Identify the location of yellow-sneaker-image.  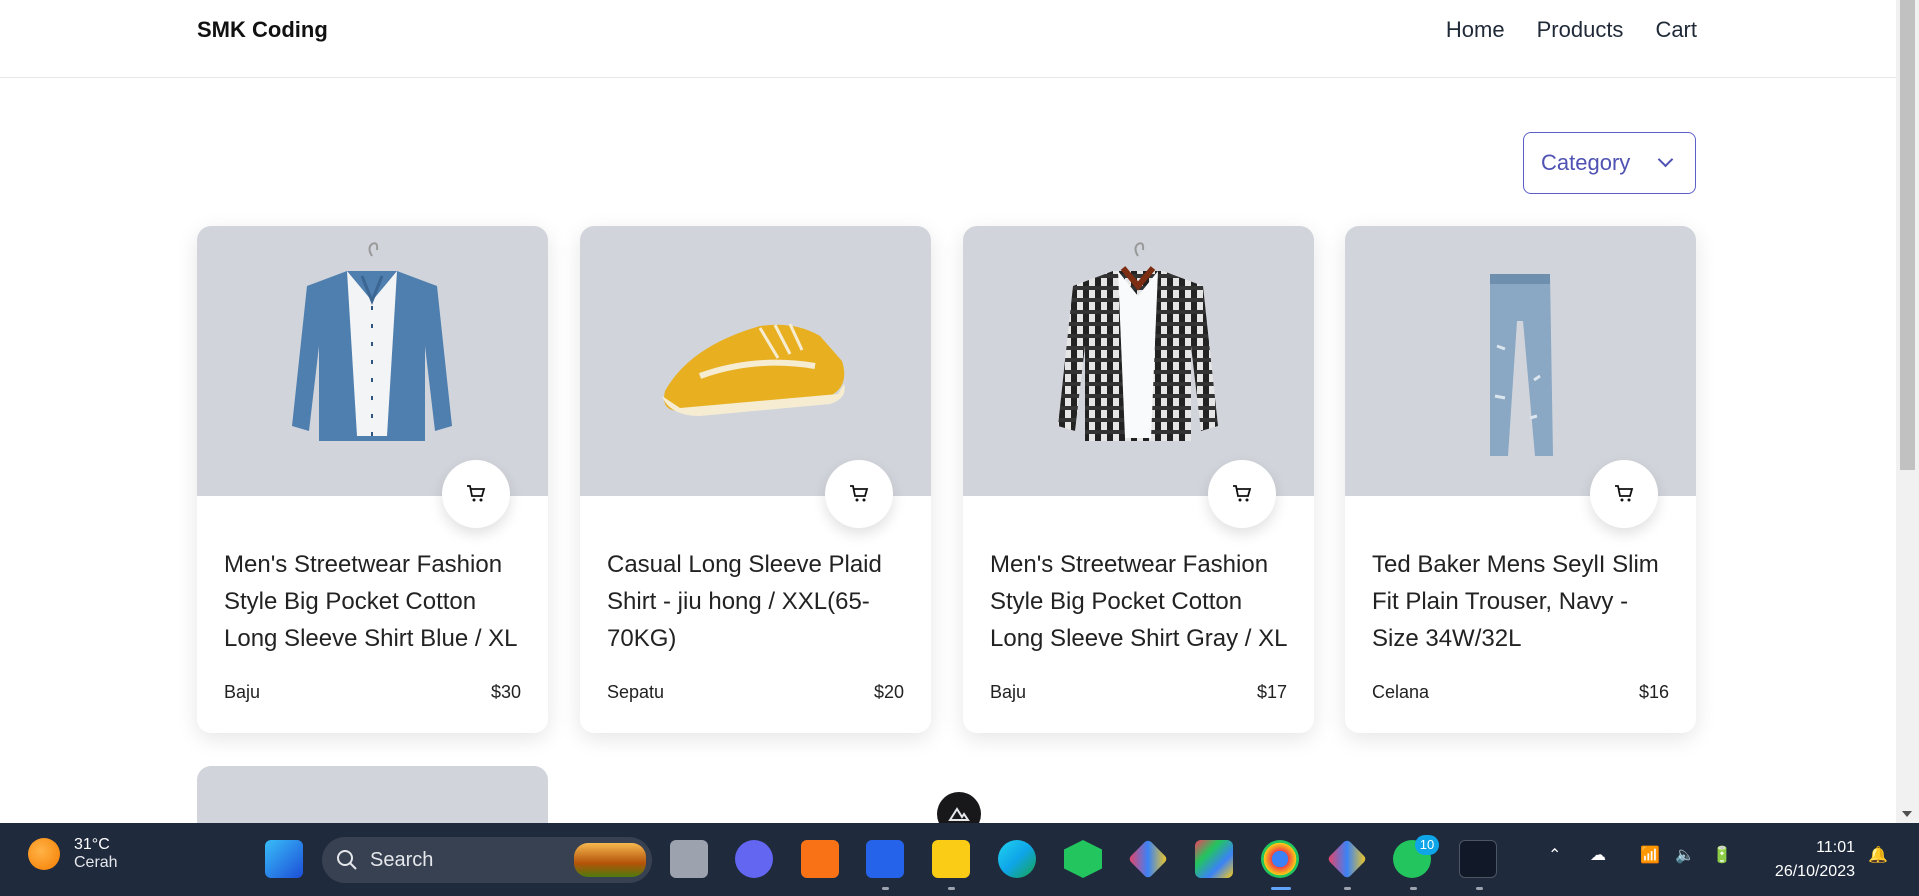
(753, 369).